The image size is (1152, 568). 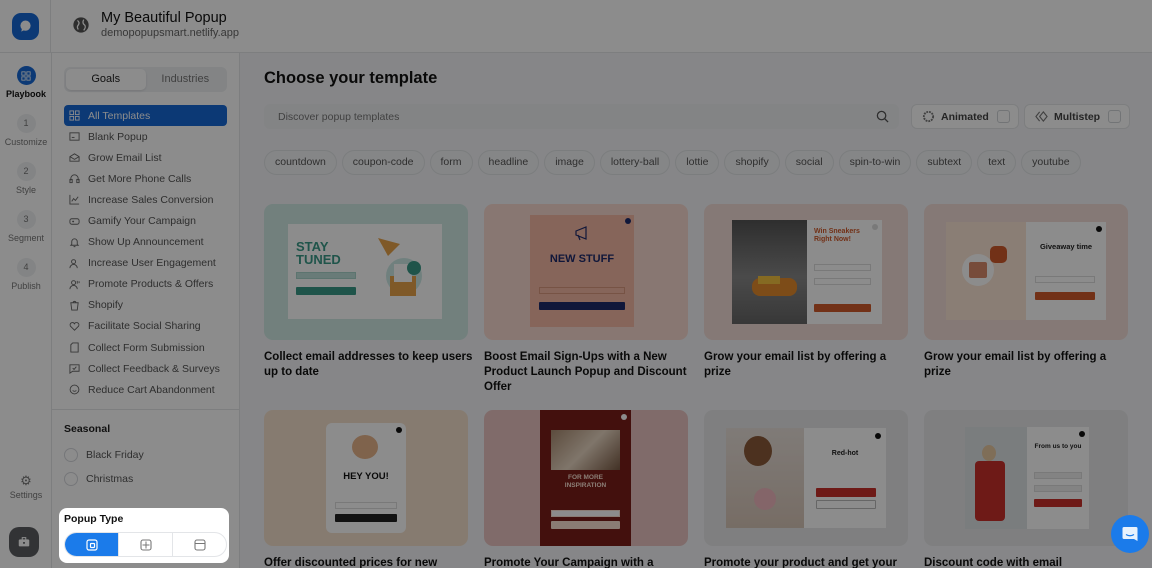 What do you see at coordinates (508, 162) in the screenshot?
I see `tag-chip: headline` at bounding box center [508, 162].